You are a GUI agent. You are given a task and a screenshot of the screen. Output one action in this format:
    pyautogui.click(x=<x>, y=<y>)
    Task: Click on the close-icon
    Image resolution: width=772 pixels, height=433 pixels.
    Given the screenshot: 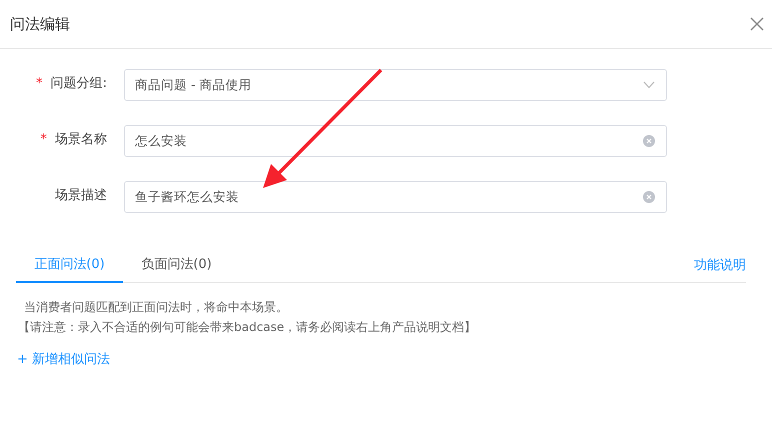 What is the action you would take?
    pyautogui.click(x=757, y=24)
    